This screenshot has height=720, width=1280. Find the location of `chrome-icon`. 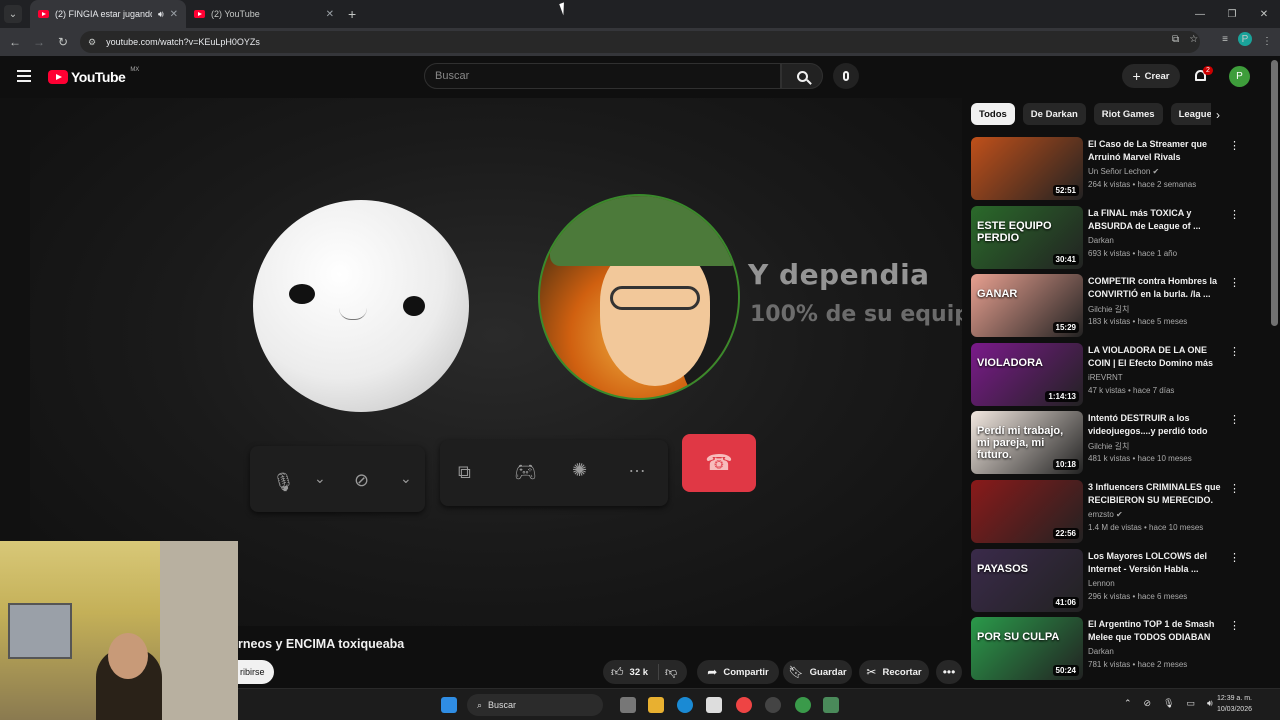

chrome-icon is located at coordinates (744, 705).